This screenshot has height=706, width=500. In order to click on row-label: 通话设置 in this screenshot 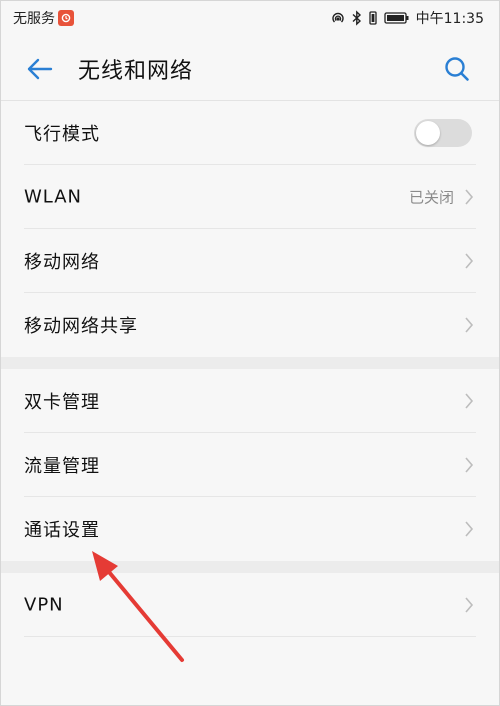, I will do `click(62, 530)`.